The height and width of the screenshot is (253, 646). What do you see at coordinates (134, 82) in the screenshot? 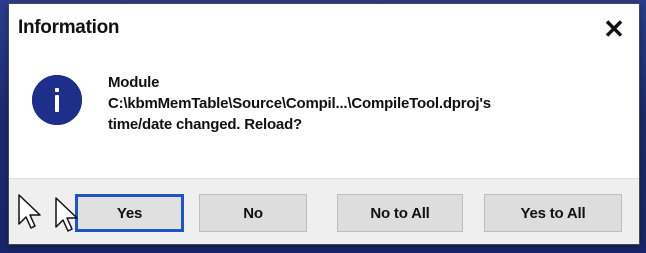
I see `message-line-1: Module` at bounding box center [134, 82].